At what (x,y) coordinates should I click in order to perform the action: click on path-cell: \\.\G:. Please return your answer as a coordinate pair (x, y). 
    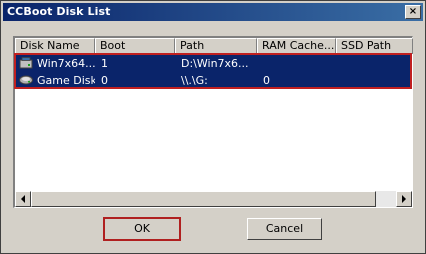
    Looking at the image, I should click on (194, 80).